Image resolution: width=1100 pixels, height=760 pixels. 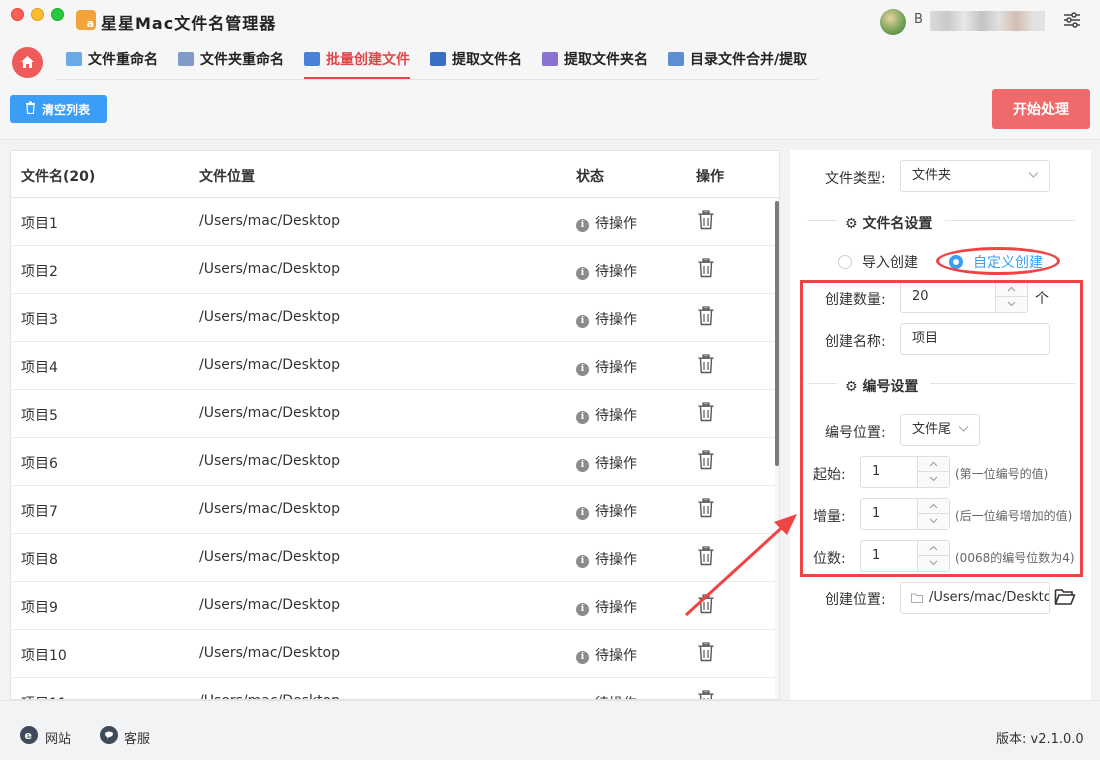 What do you see at coordinates (39, 224) in the screenshot?
I see `row-filename: 项目1` at bounding box center [39, 224].